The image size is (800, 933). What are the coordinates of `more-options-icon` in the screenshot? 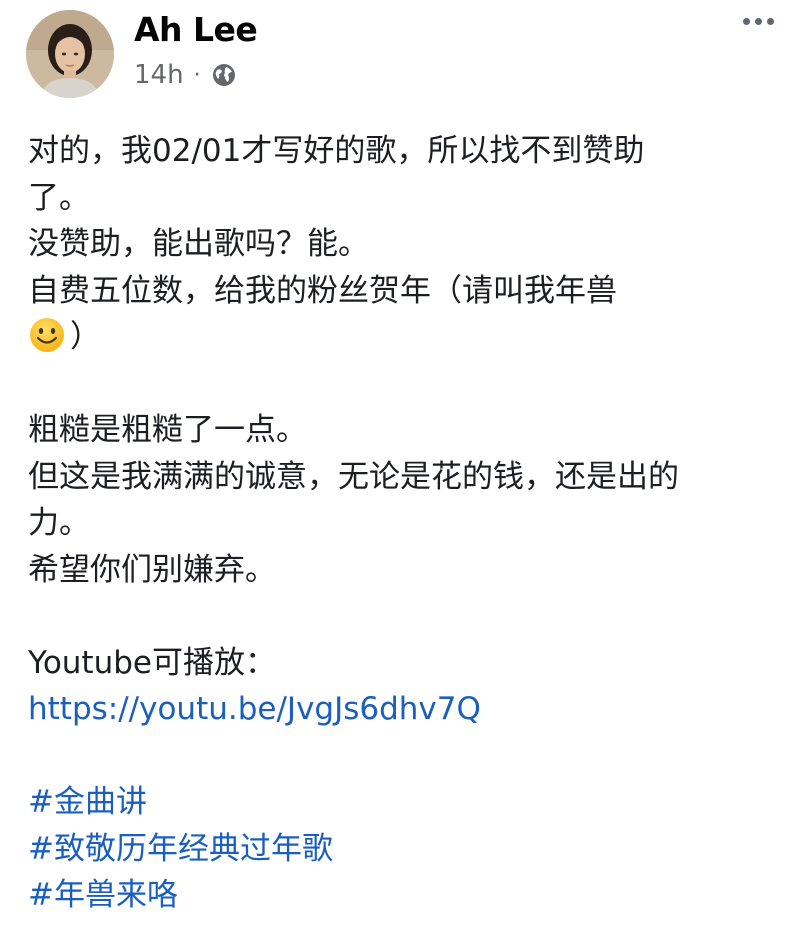 It's located at (758, 21).